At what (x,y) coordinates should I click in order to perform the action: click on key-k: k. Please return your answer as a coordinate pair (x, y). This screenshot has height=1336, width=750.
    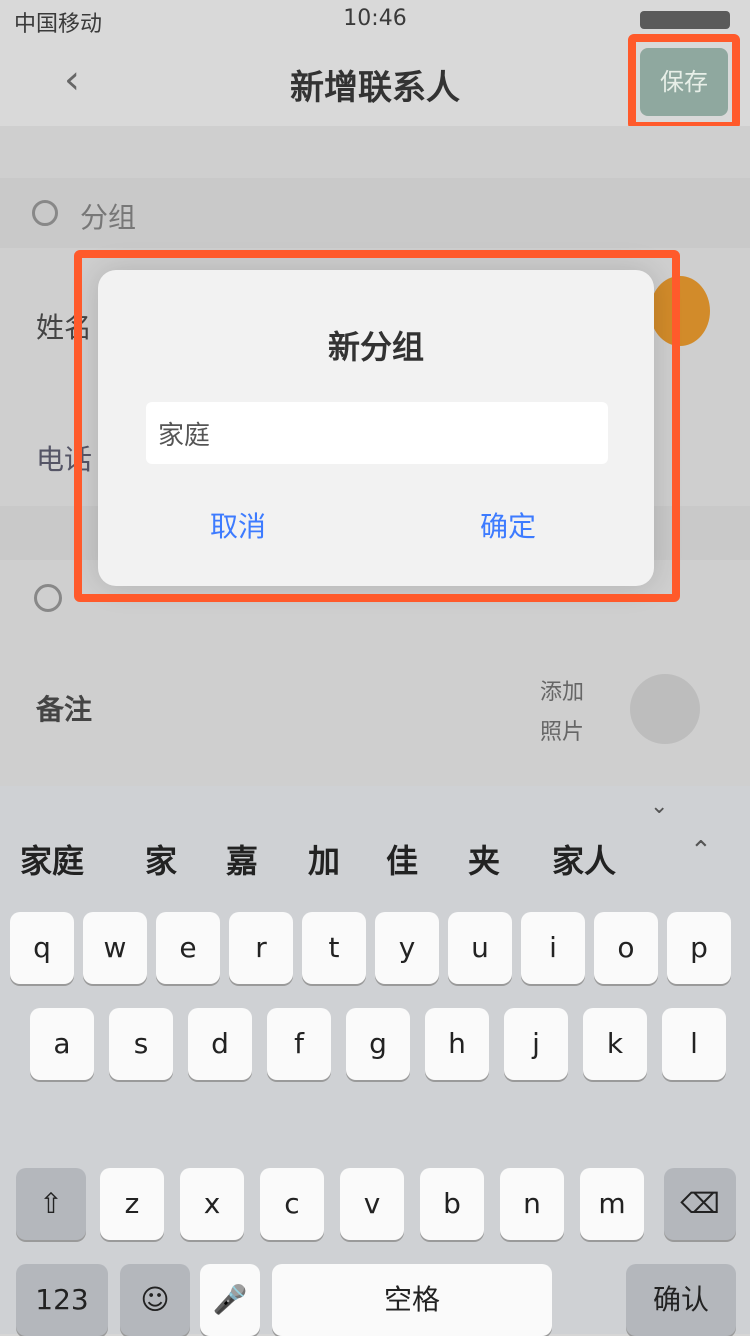
    Looking at the image, I should click on (615, 1044).